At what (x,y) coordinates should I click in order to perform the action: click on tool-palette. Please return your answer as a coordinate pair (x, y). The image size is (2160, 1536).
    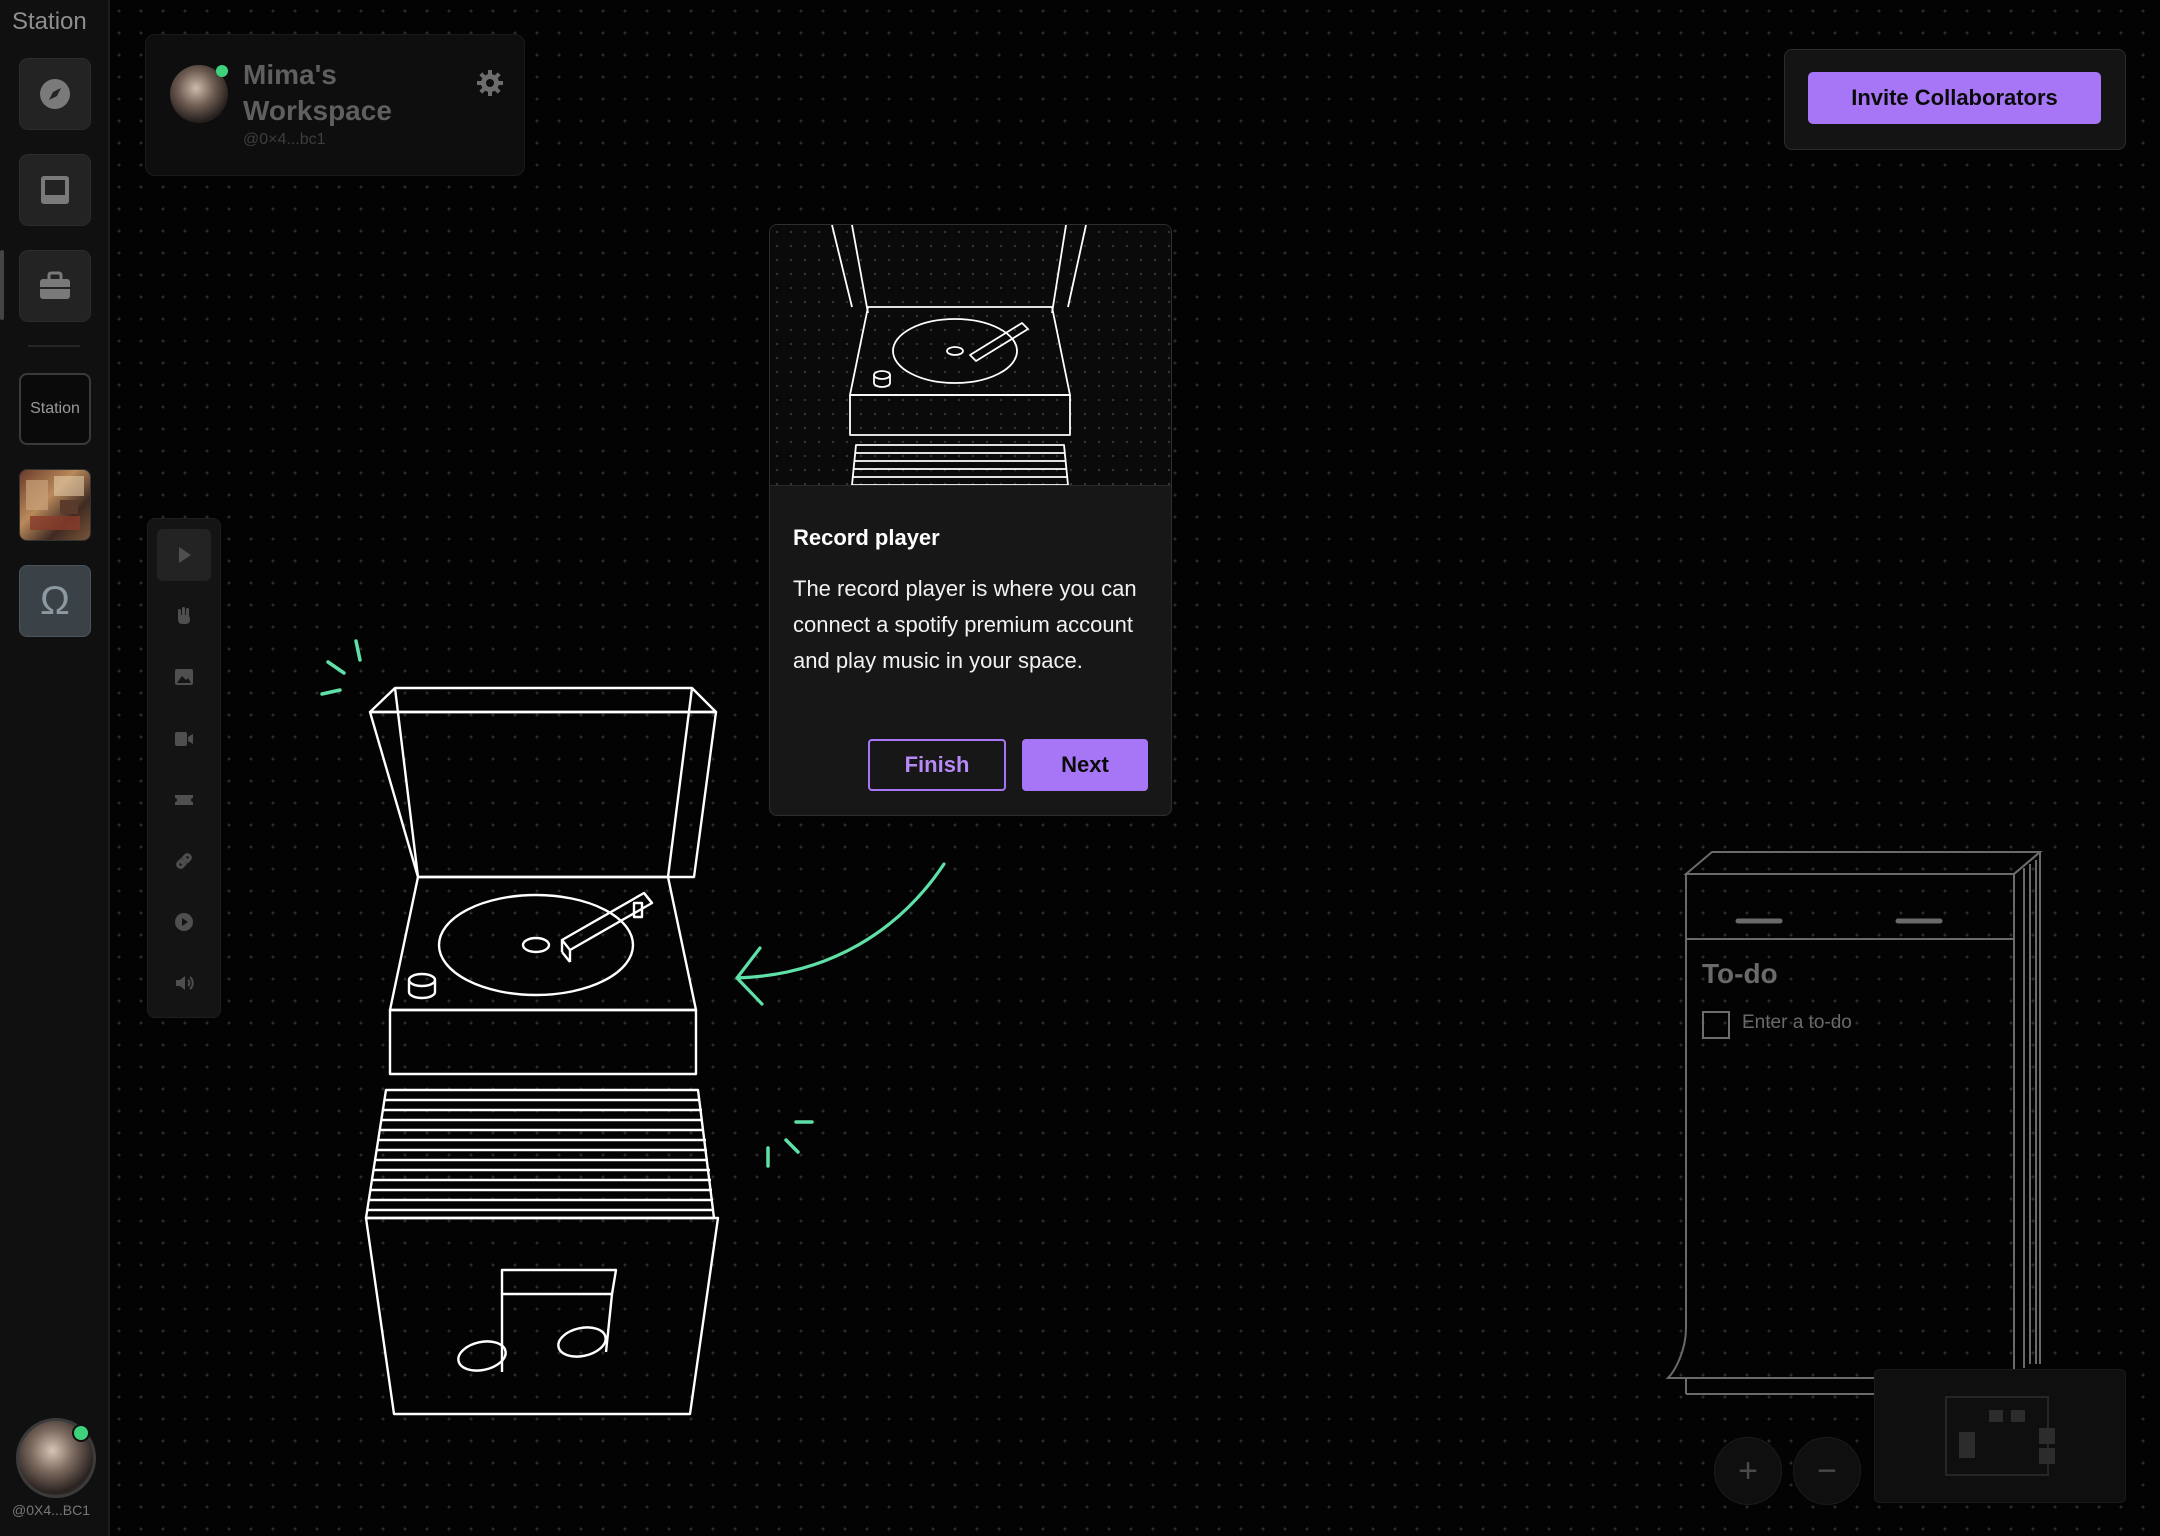
    Looking at the image, I should click on (184, 768).